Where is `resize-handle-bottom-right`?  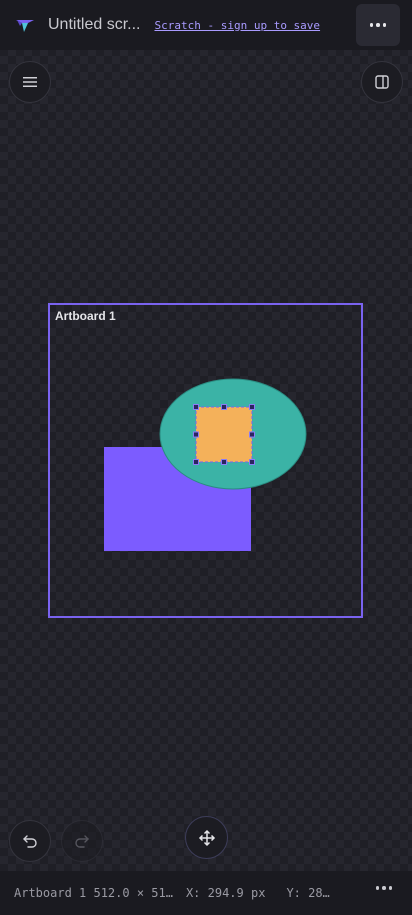
resize-handle-bottom-right is located at coordinates (252, 462).